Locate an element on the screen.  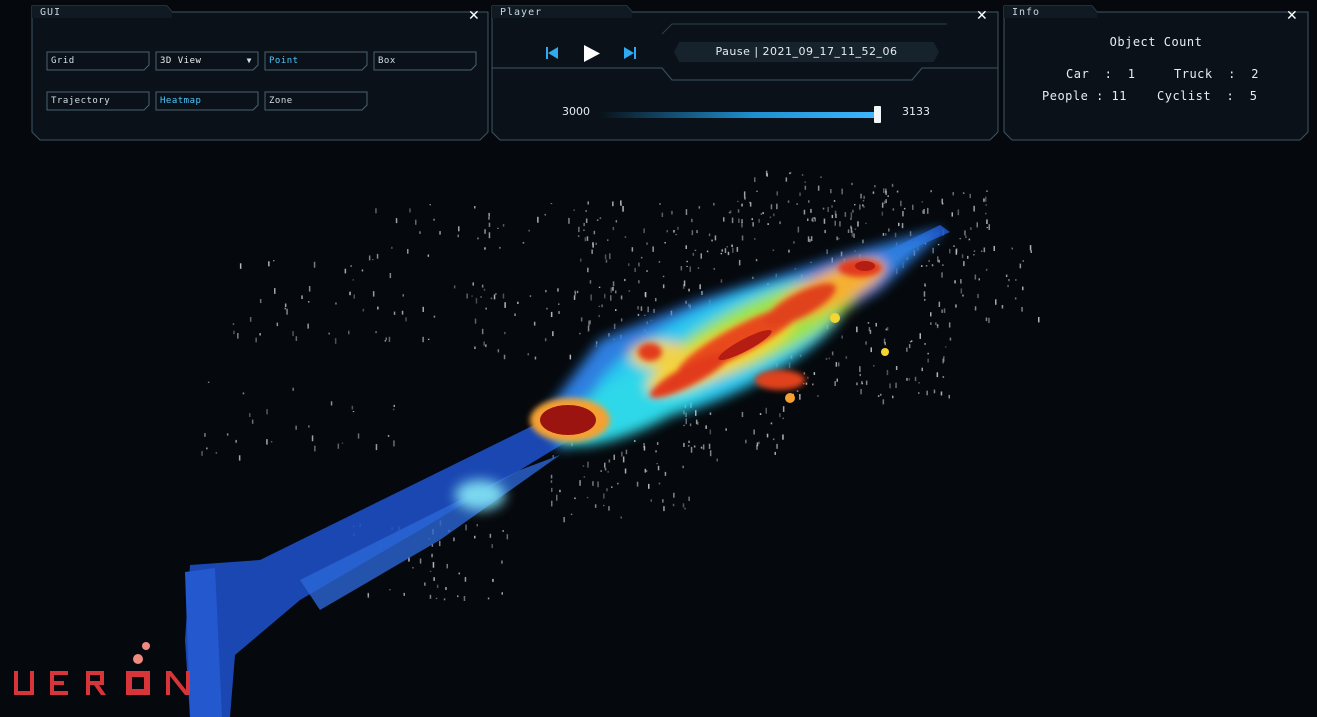
object-count-heading: Object Count is located at coordinates (1156, 42).